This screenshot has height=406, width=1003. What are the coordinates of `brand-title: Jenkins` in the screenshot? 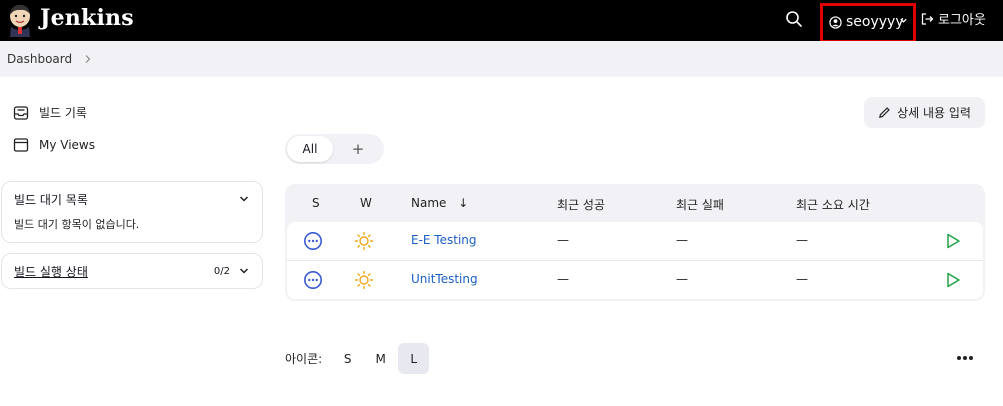 It's located at (87, 18).